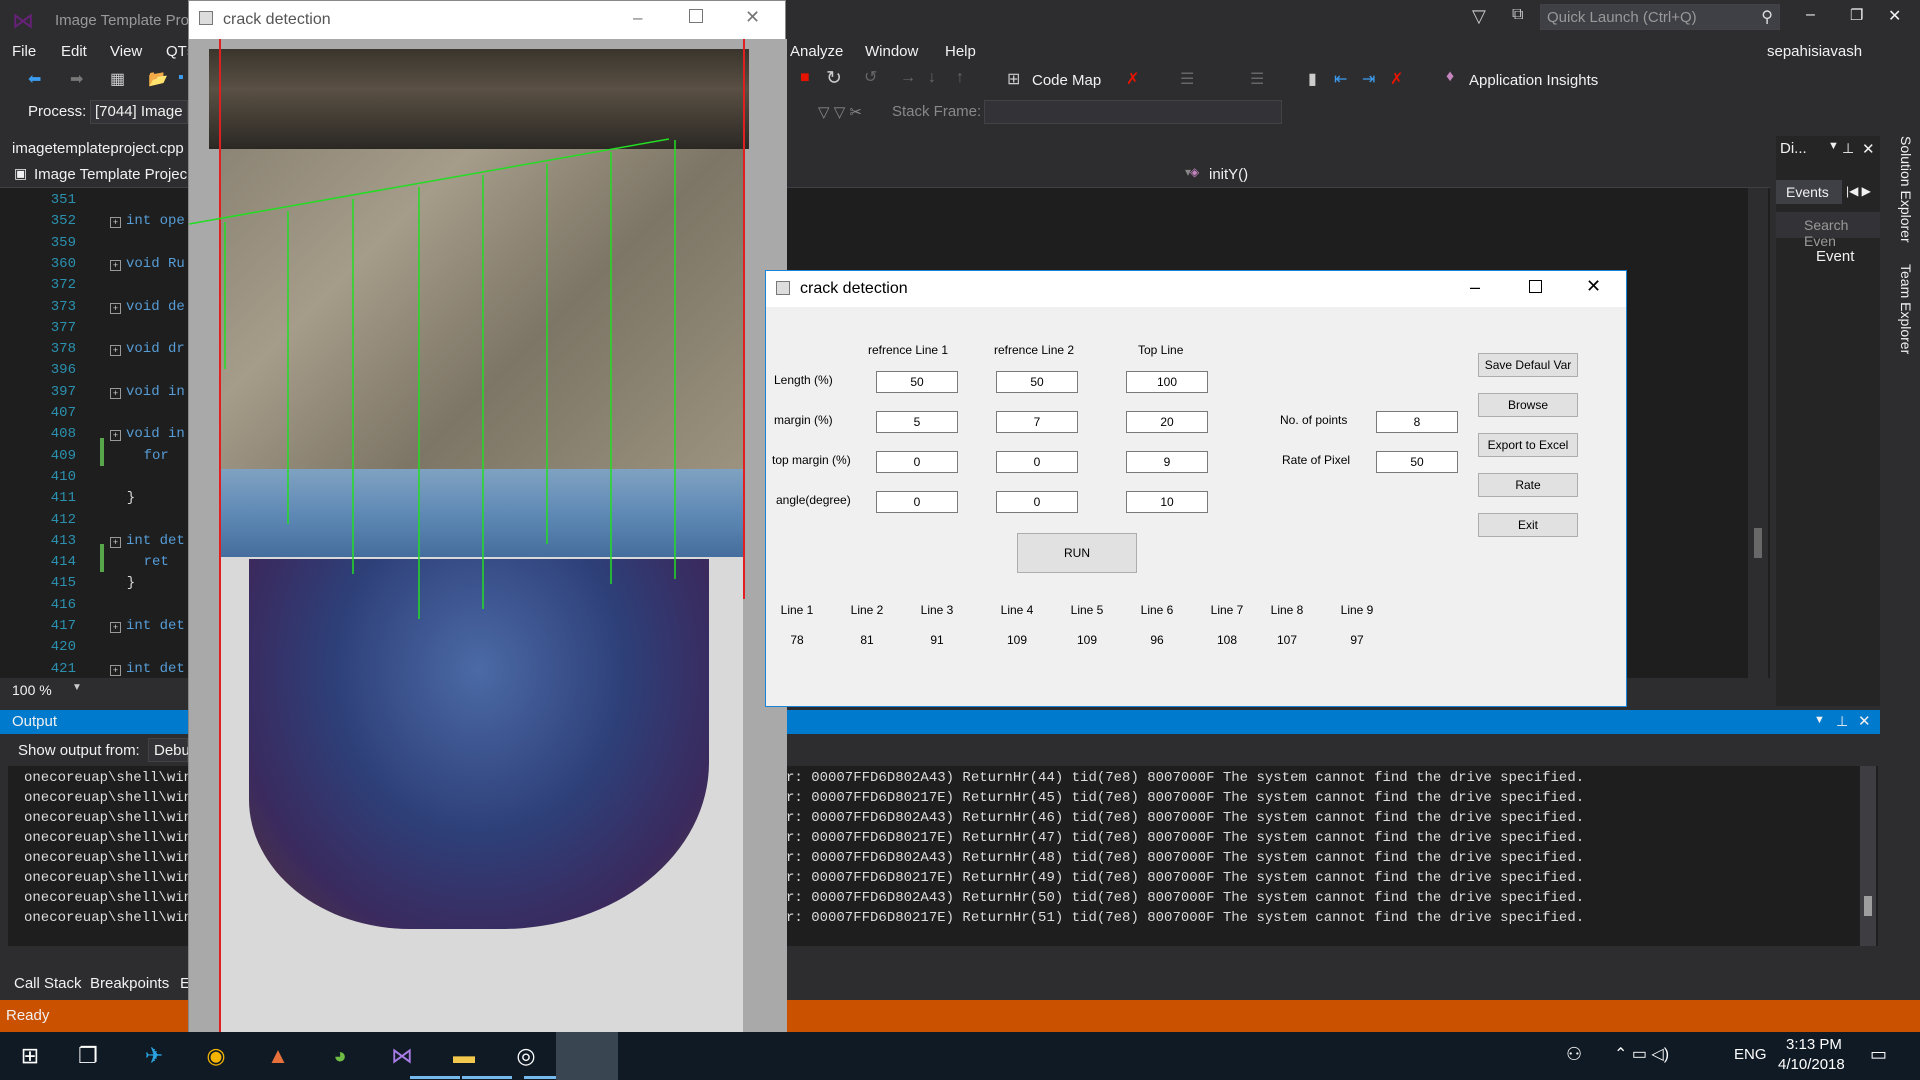  Describe the element at coordinates (752, 17) in the screenshot. I see `image-close-button: ✕` at that location.